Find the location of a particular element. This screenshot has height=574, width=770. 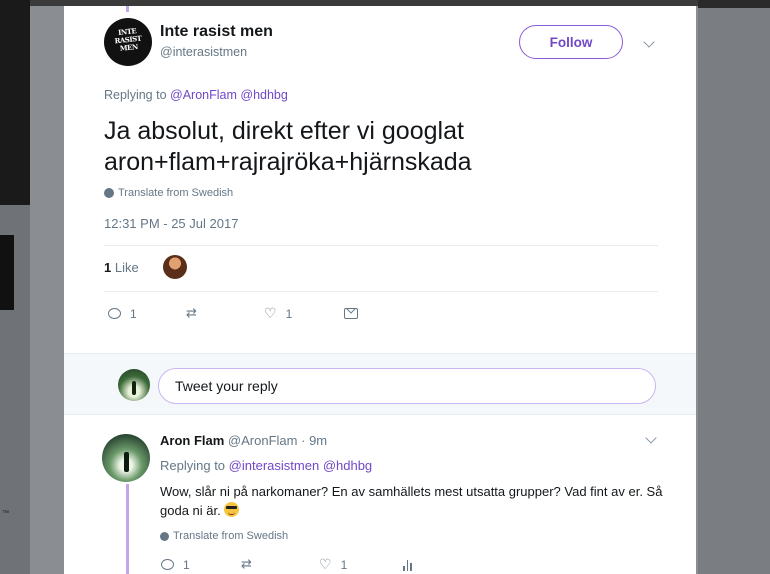

background-strip is located at coordinates (7, 272).